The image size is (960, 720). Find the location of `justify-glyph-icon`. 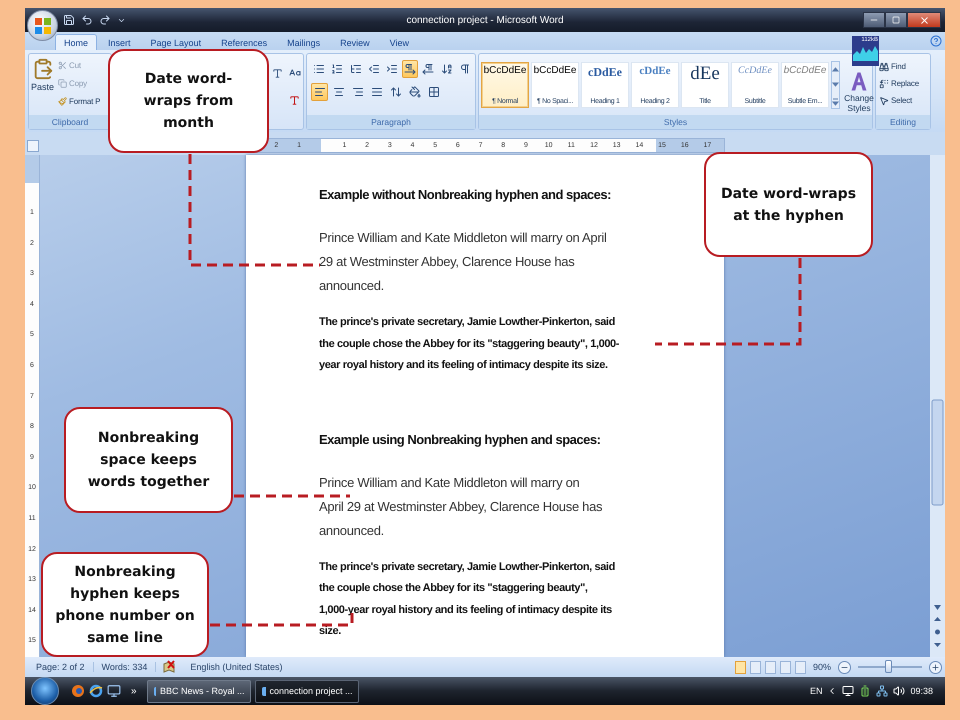

justify-glyph-icon is located at coordinates (376, 92).